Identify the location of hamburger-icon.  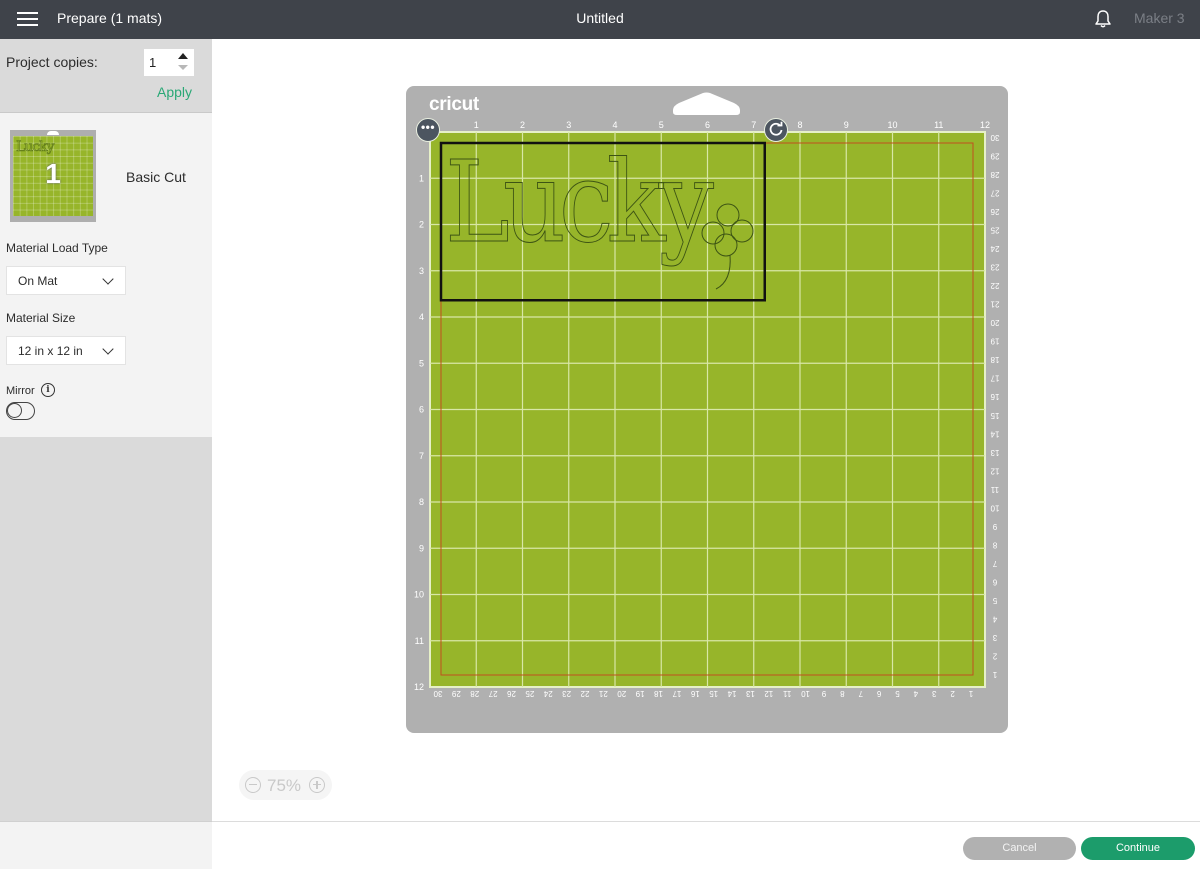
(27, 19).